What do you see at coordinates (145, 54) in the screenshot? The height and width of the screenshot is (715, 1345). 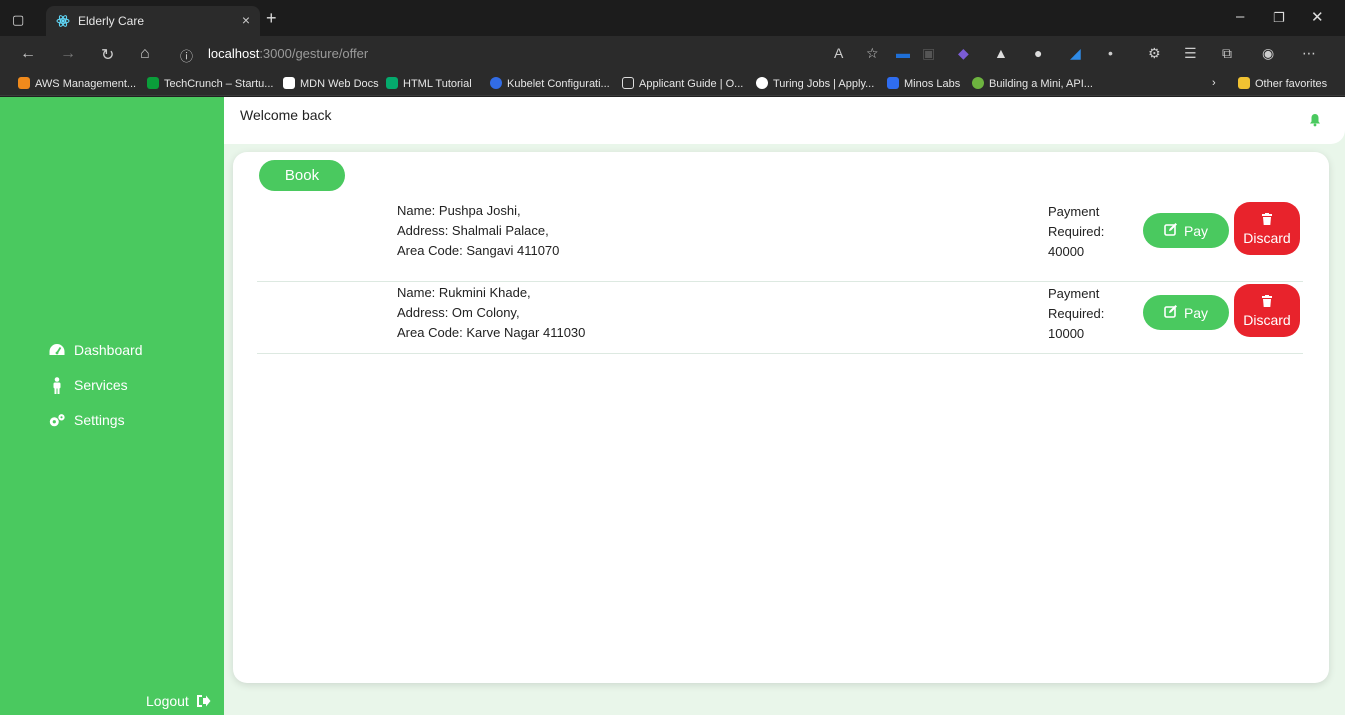 I see `home-icon: ⌂` at bounding box center [145, 54].